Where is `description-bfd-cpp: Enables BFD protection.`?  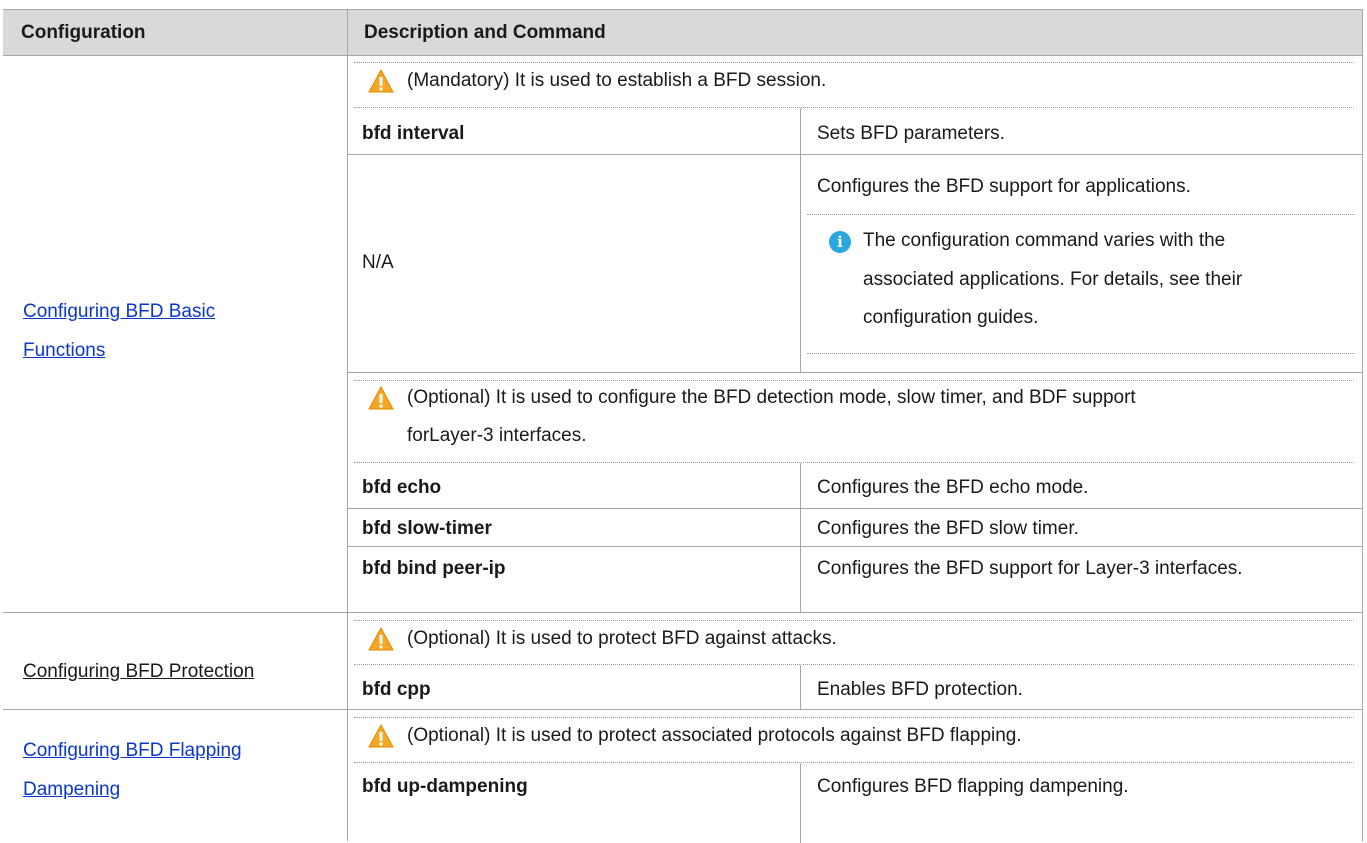 description-bfd-cpp: Enables BFD protection. is located at coordinates (920, 689).